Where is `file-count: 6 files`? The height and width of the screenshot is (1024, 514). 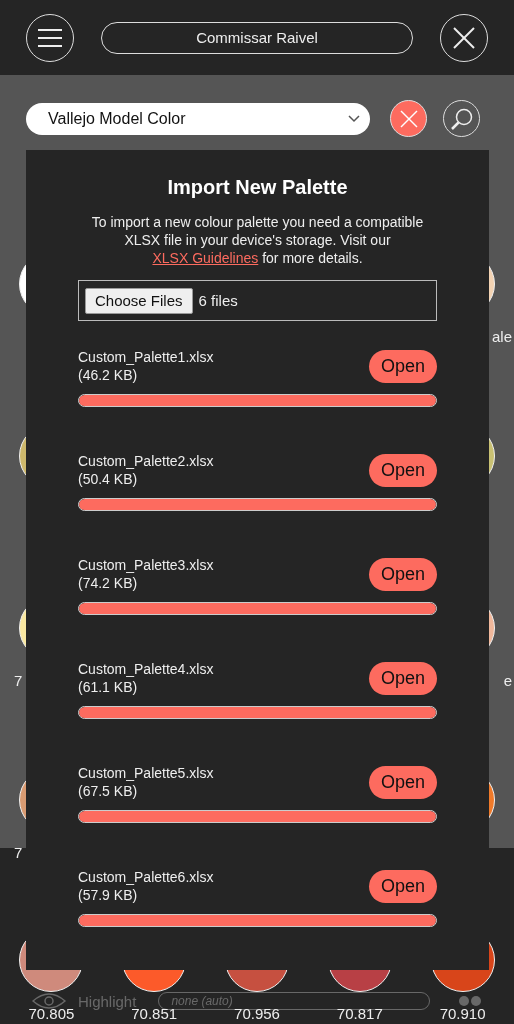
file-count: 6 files is located at coordinates (218, 300).